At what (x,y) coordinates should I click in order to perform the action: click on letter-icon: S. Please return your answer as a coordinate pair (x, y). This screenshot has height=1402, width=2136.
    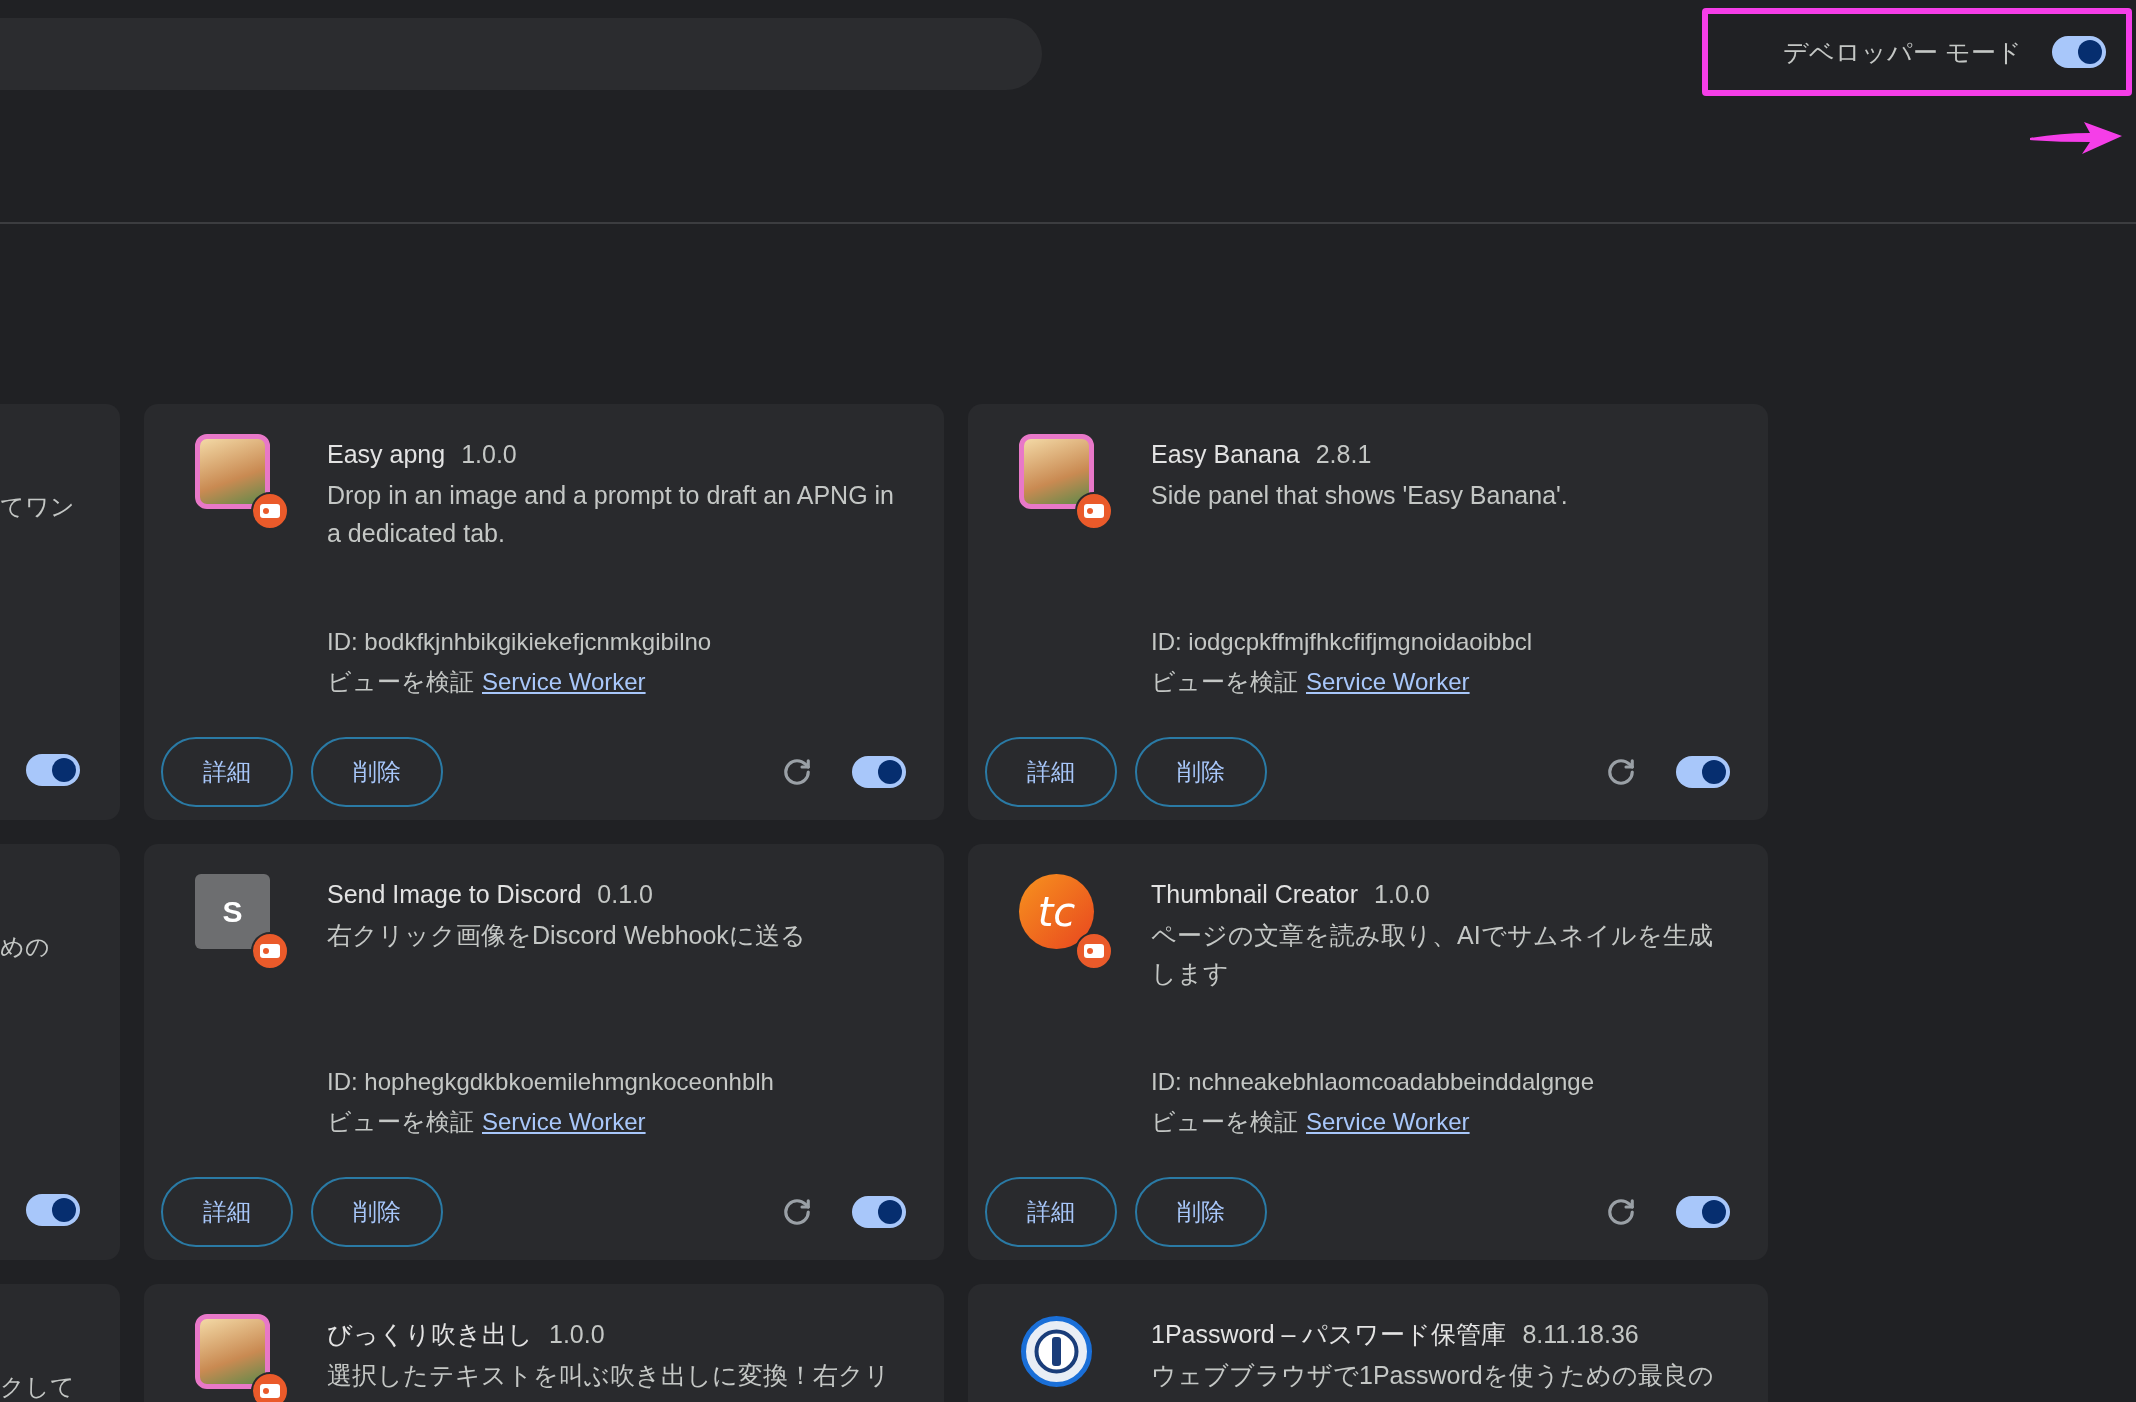
    Looking at the image, I should click on (232, 911).